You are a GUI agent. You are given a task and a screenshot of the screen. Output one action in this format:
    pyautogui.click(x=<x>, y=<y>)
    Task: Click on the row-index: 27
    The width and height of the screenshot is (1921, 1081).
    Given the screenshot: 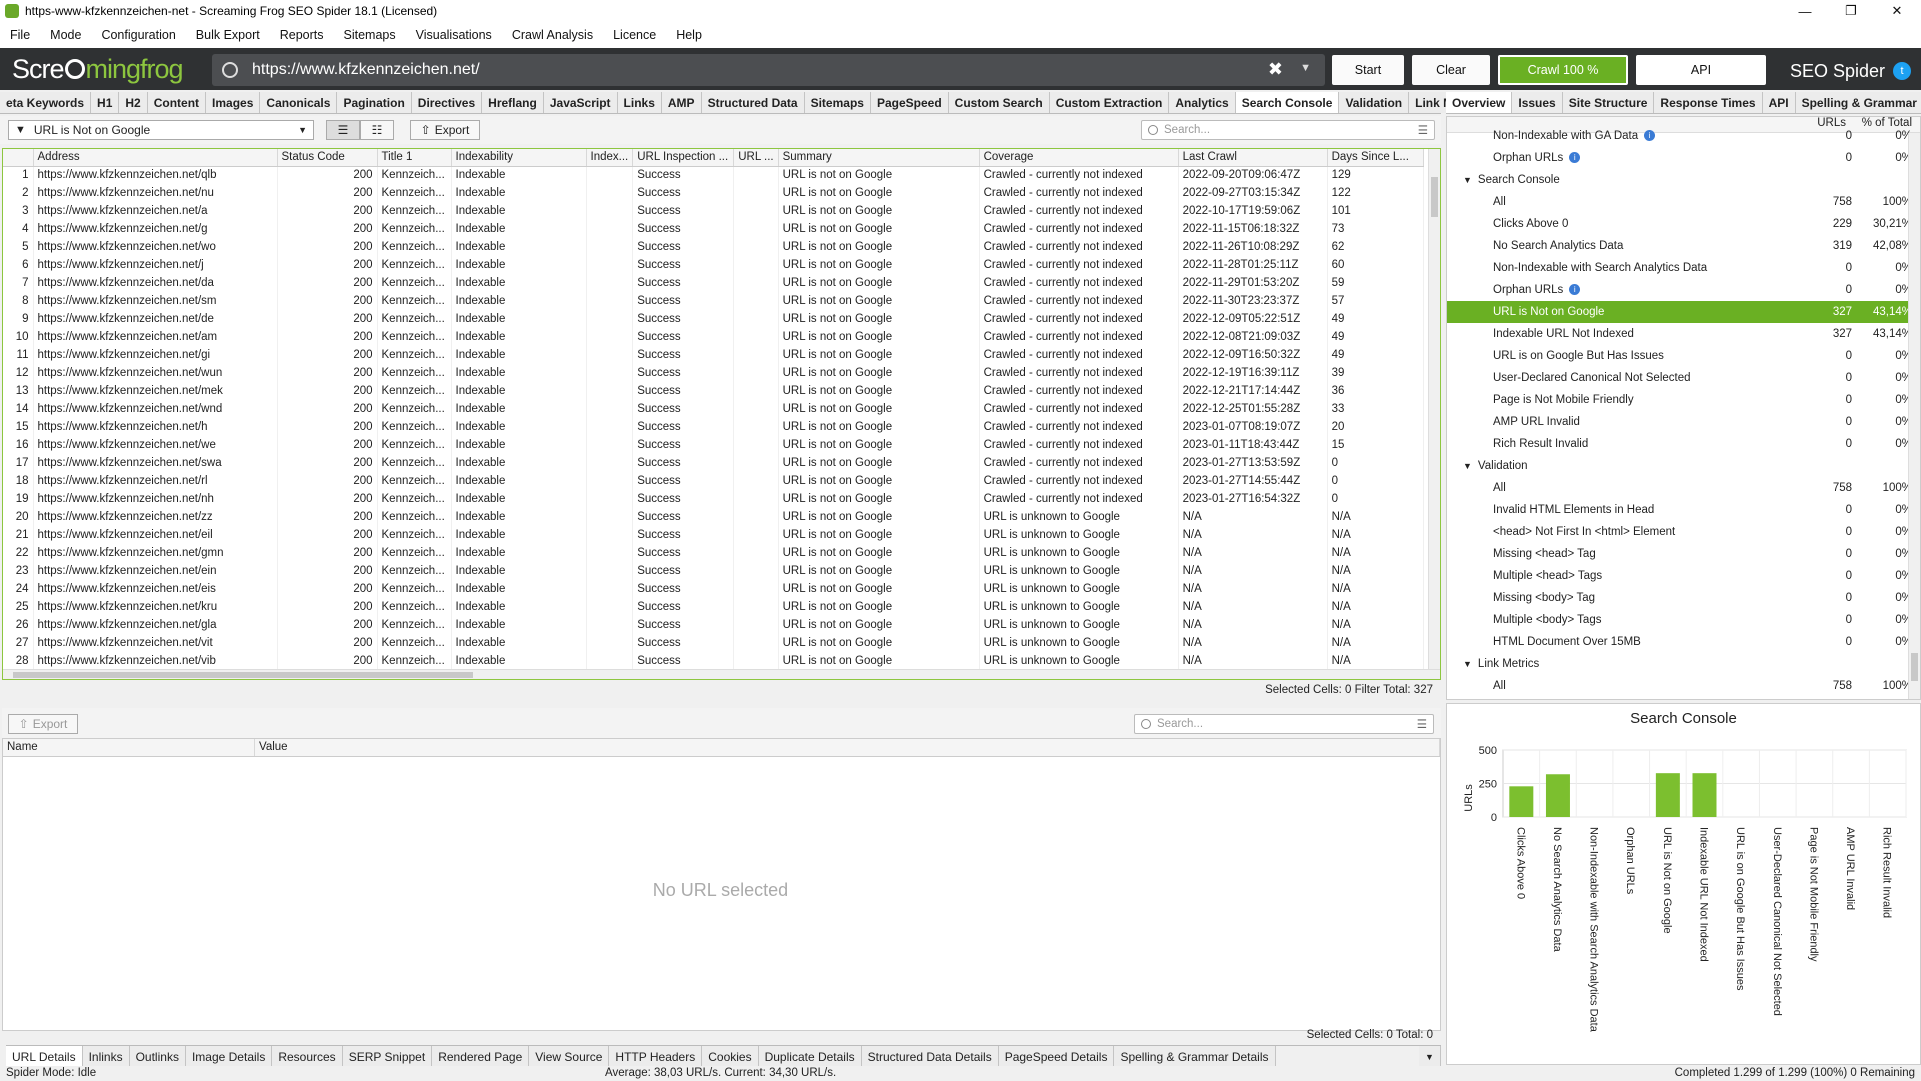 What is the action you would take?
    pyautogui.click(x=18, y=643)
    